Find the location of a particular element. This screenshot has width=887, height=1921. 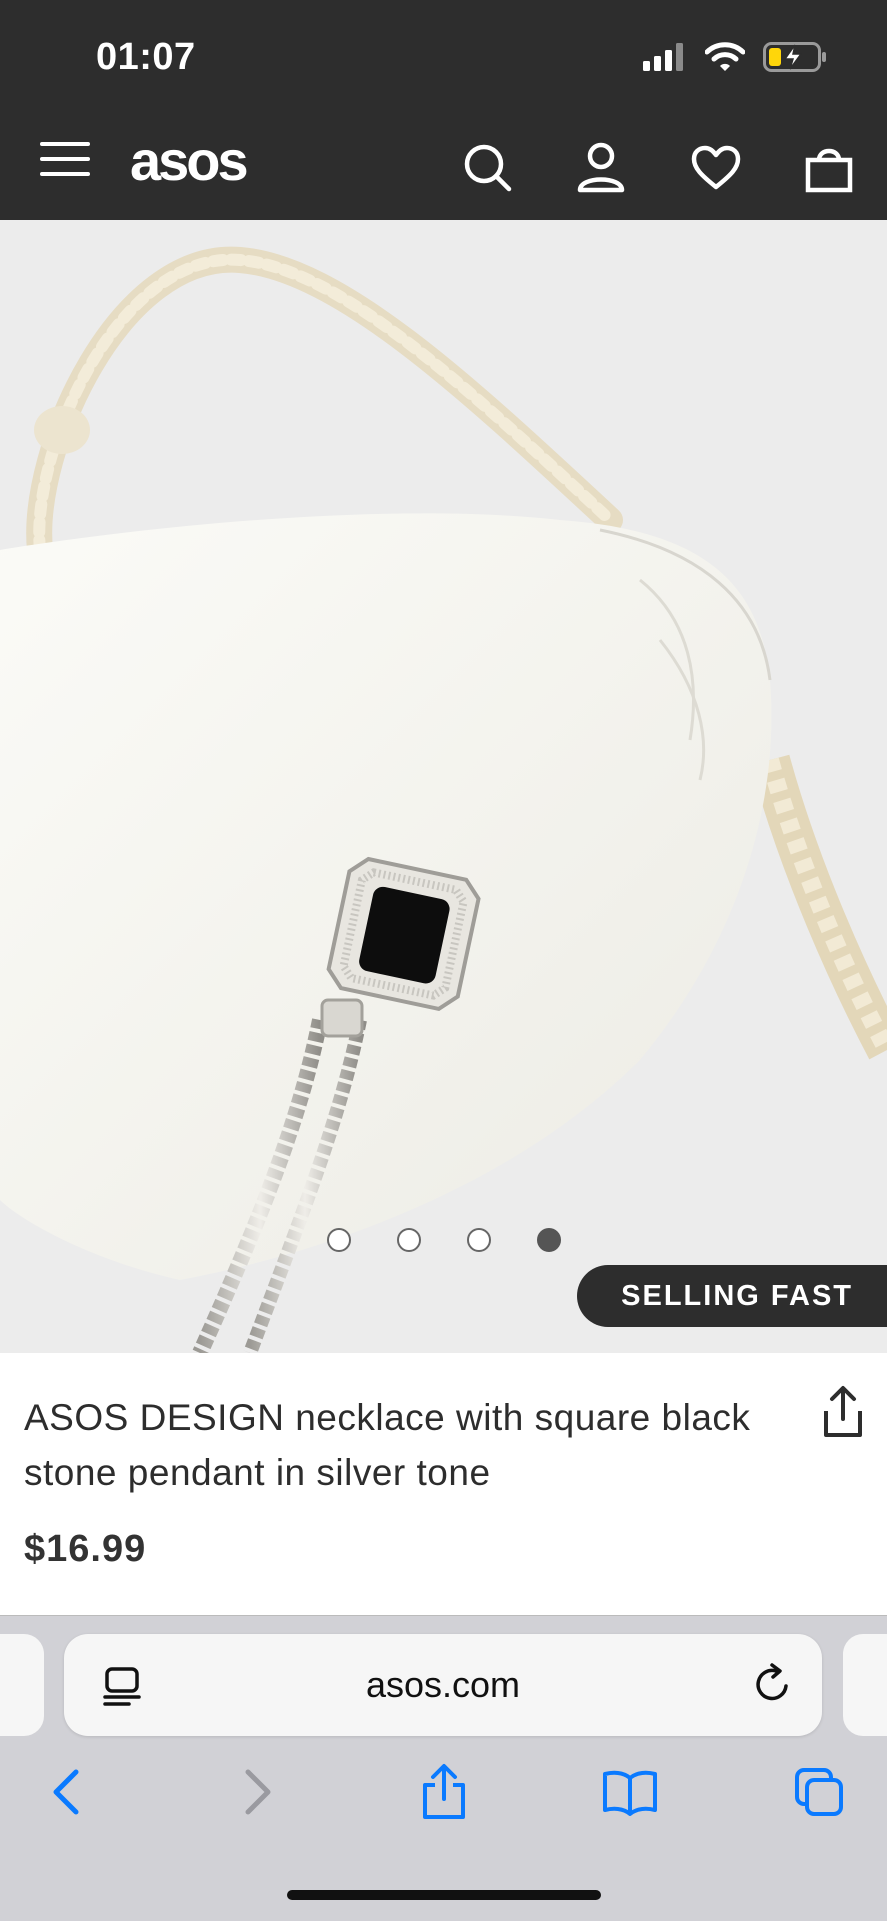

bag-icon is located at coordinates (829, 170).